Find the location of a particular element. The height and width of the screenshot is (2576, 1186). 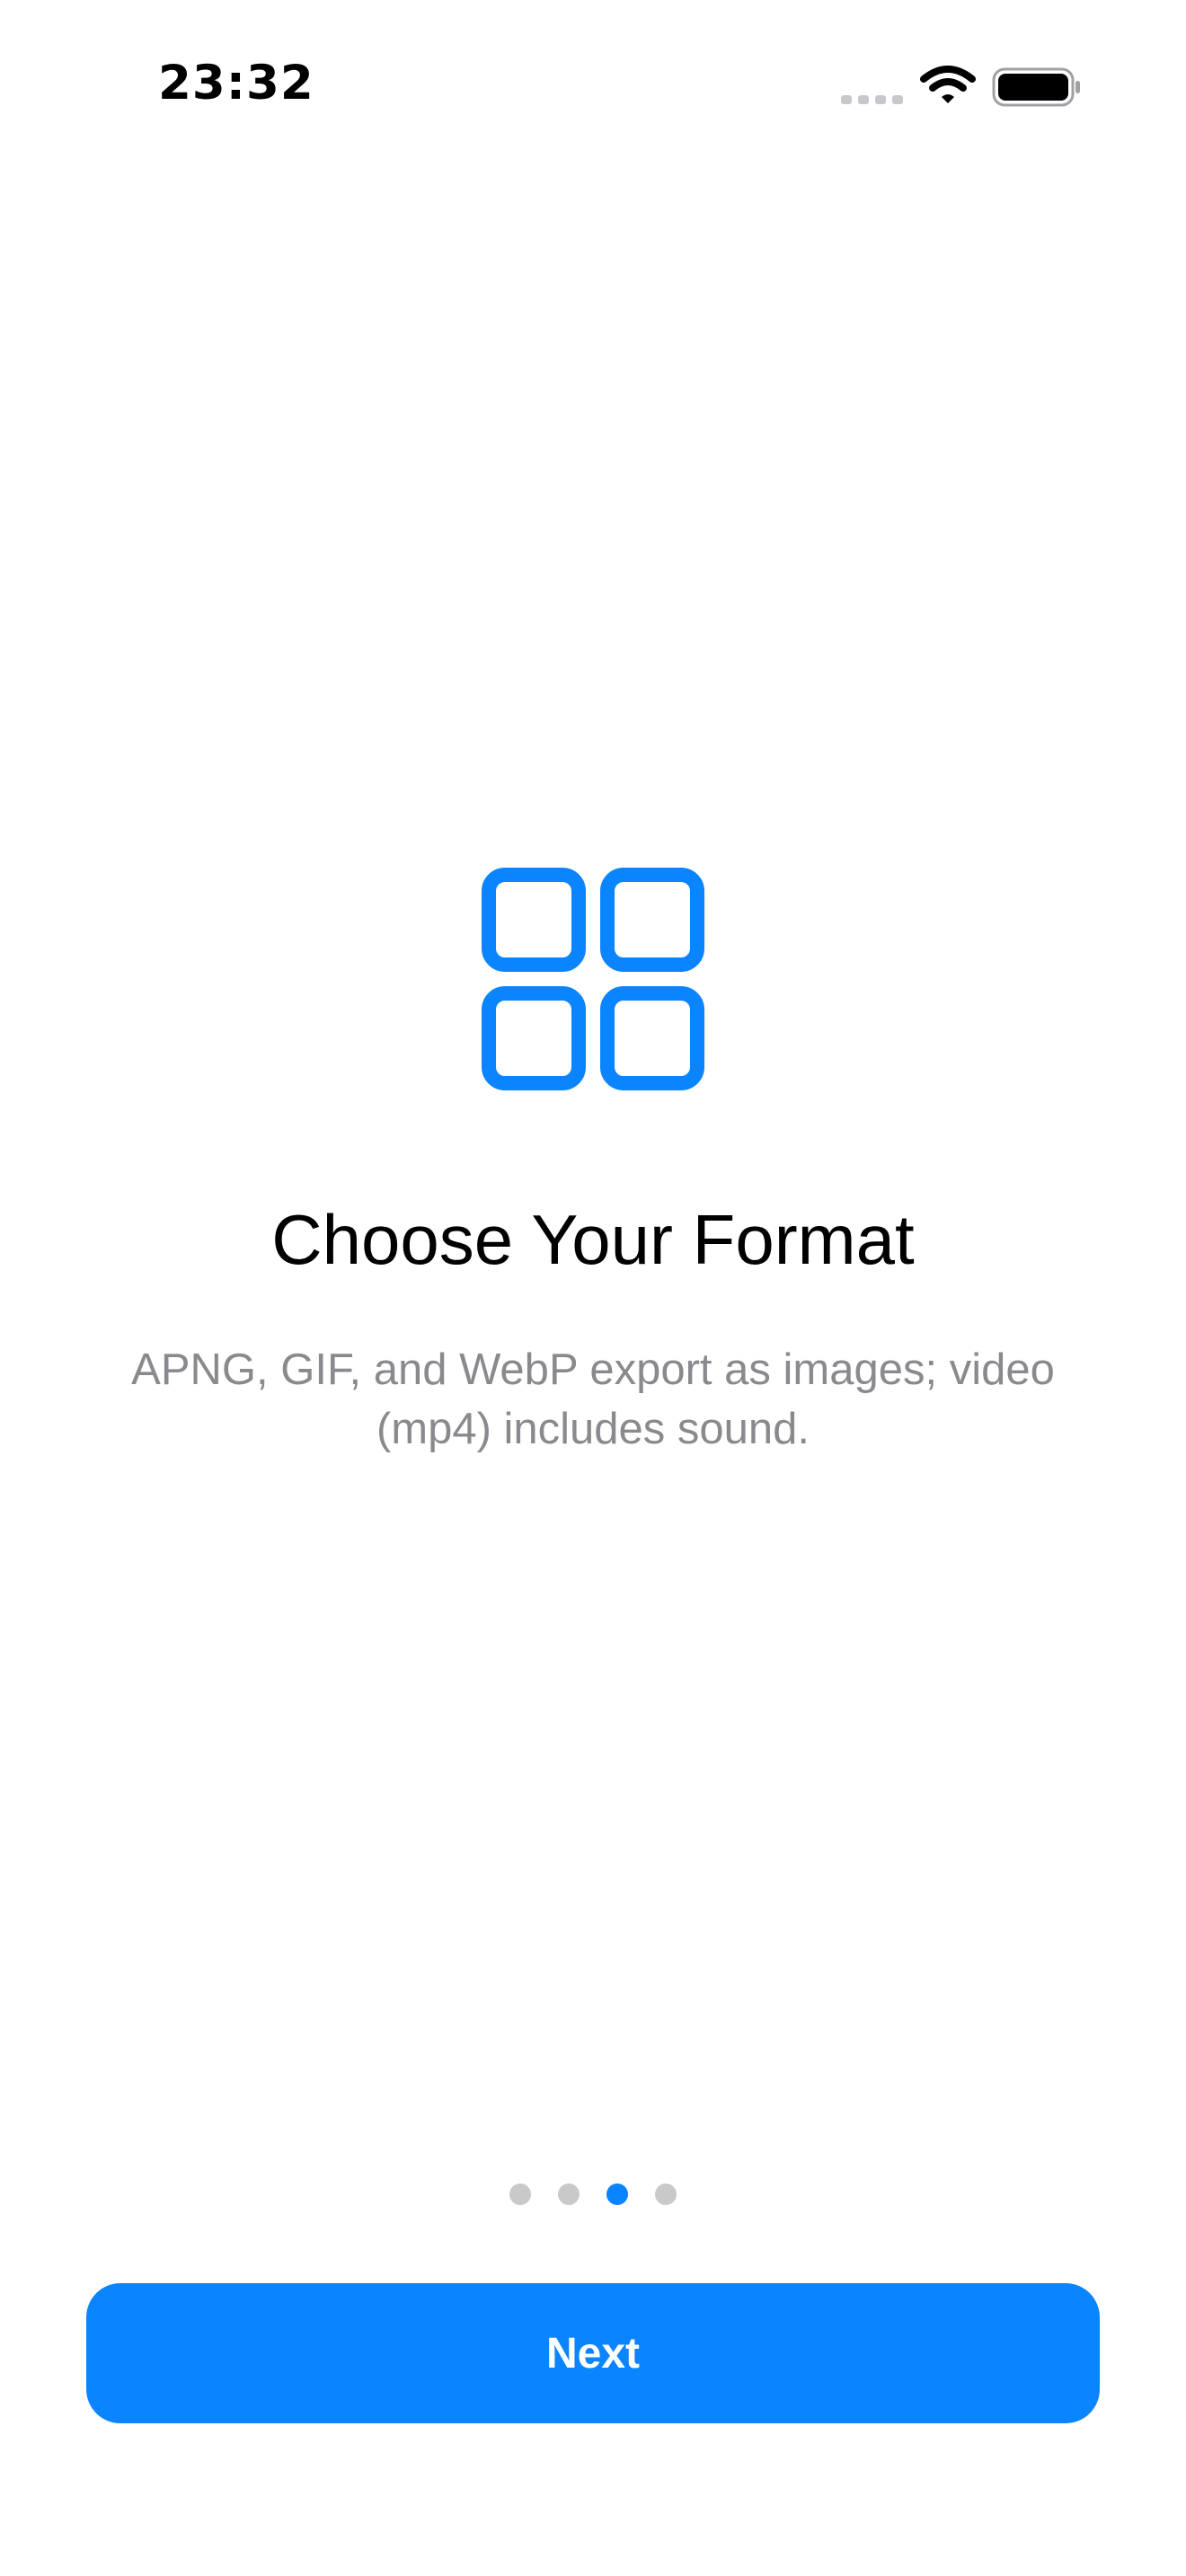

page-indicator is located at coordinates (593, 2194).